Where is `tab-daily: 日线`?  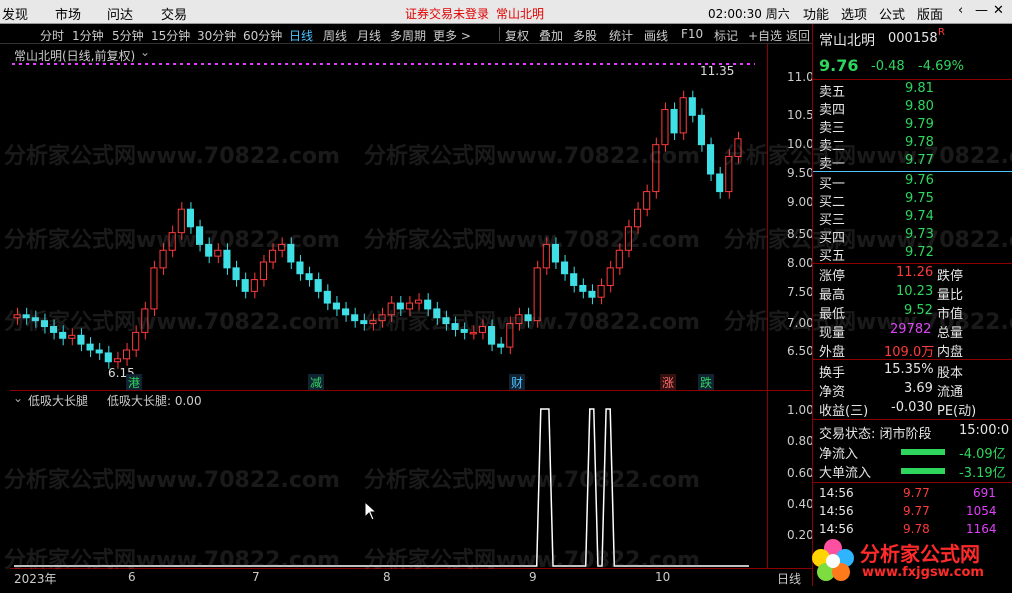
tab-daily: 日线 is located at coordinates (301, 35).